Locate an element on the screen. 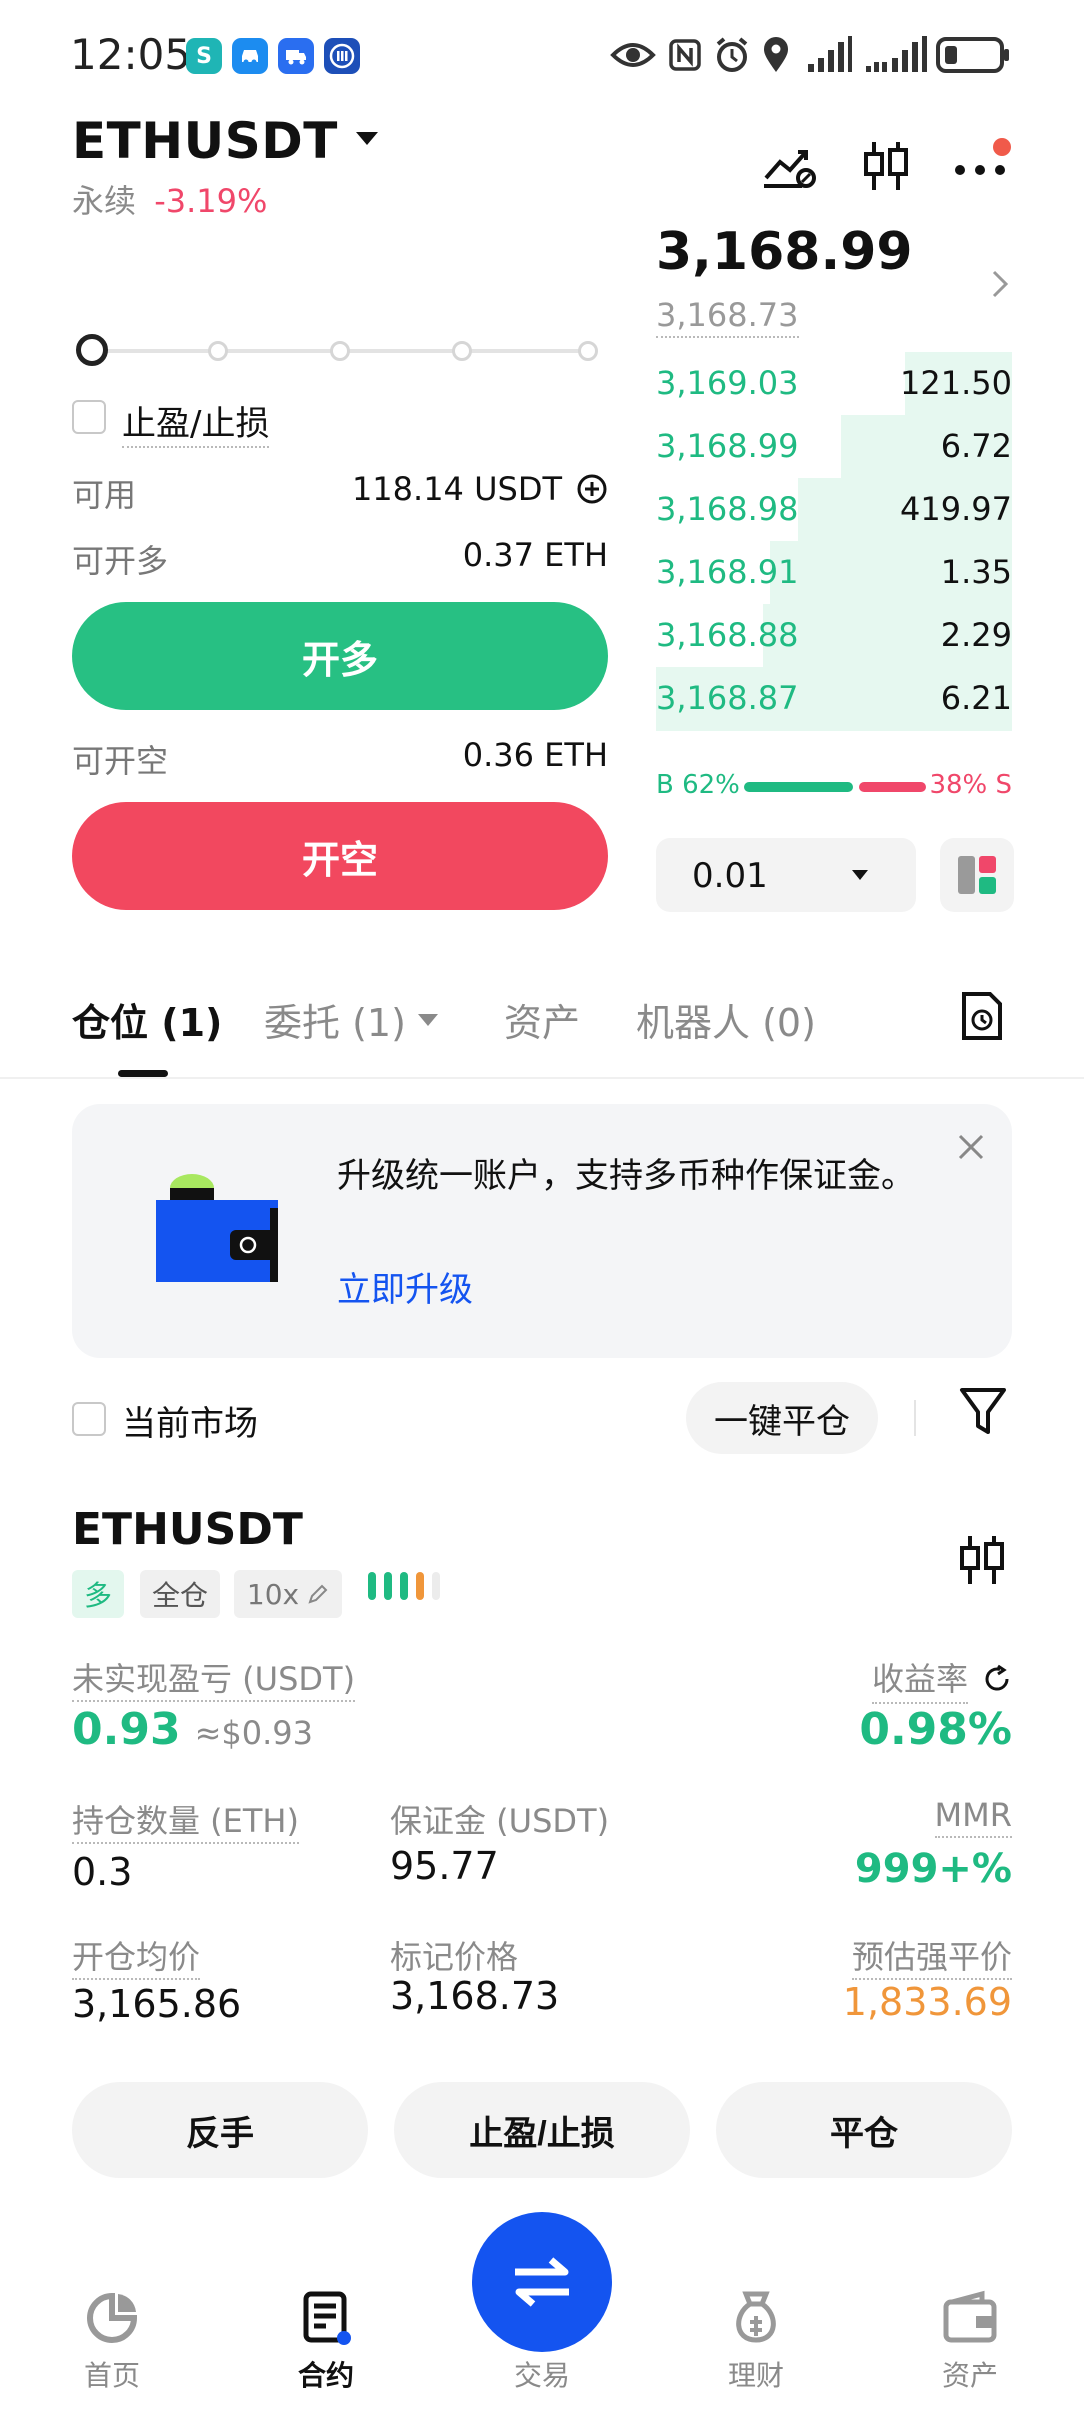 Image resolution: width=1084 pixels, height=2412 pixels. bid-price: 3,168.88 is located at coordinates (727, 635).